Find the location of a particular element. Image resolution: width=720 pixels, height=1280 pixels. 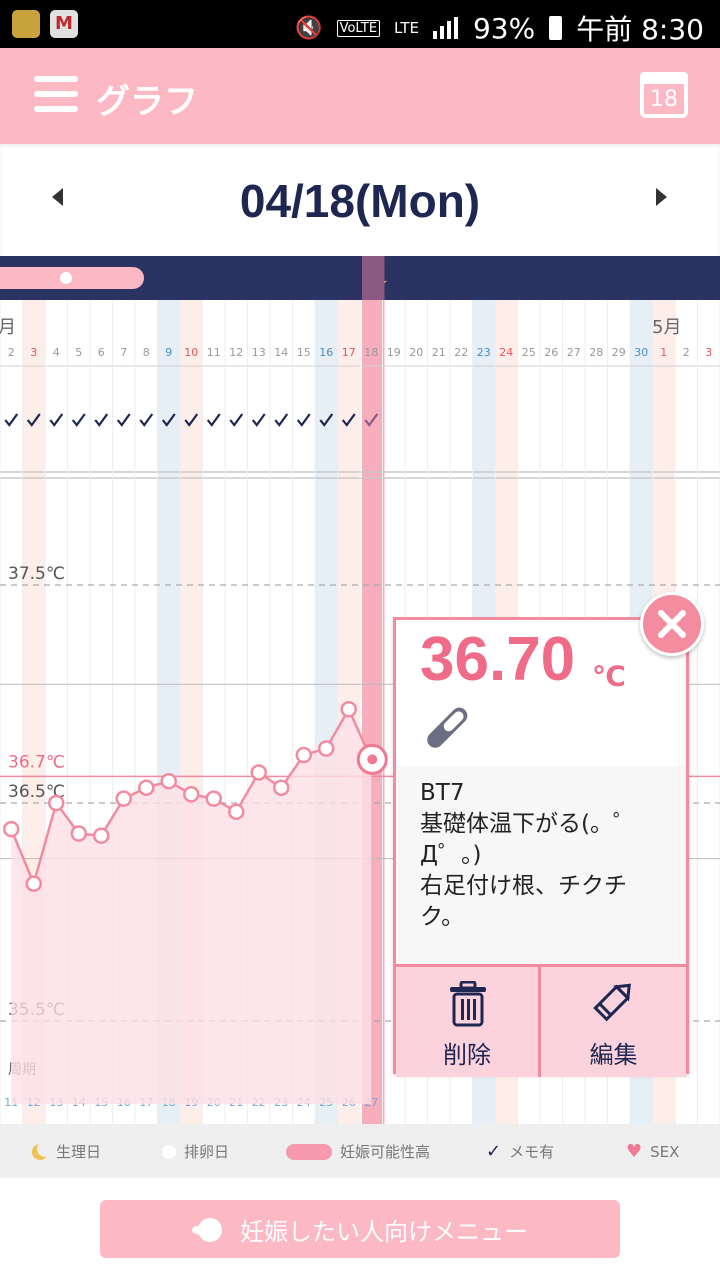

pregnancy-menu-label: 妊娠したい人向けメニュー is located at coordinates (384, 1231).